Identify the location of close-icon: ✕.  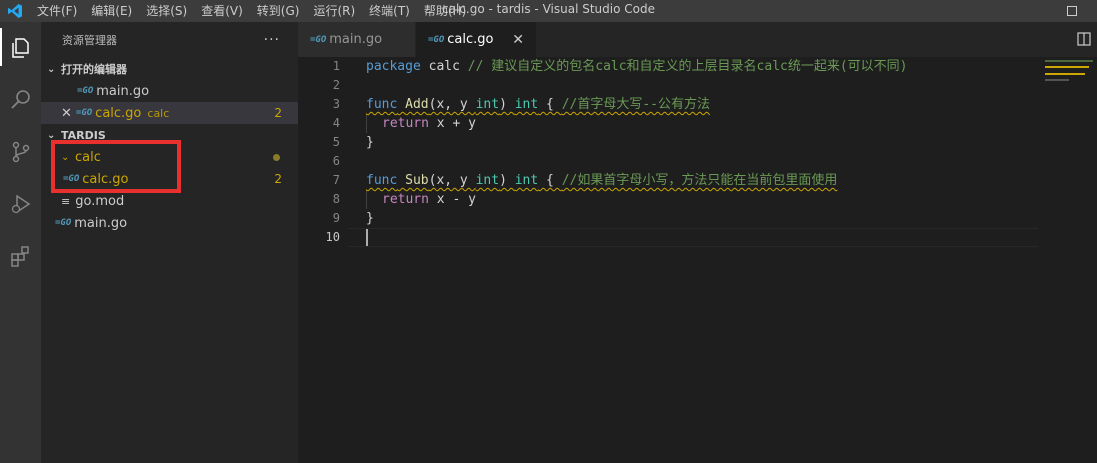
(66, 113).